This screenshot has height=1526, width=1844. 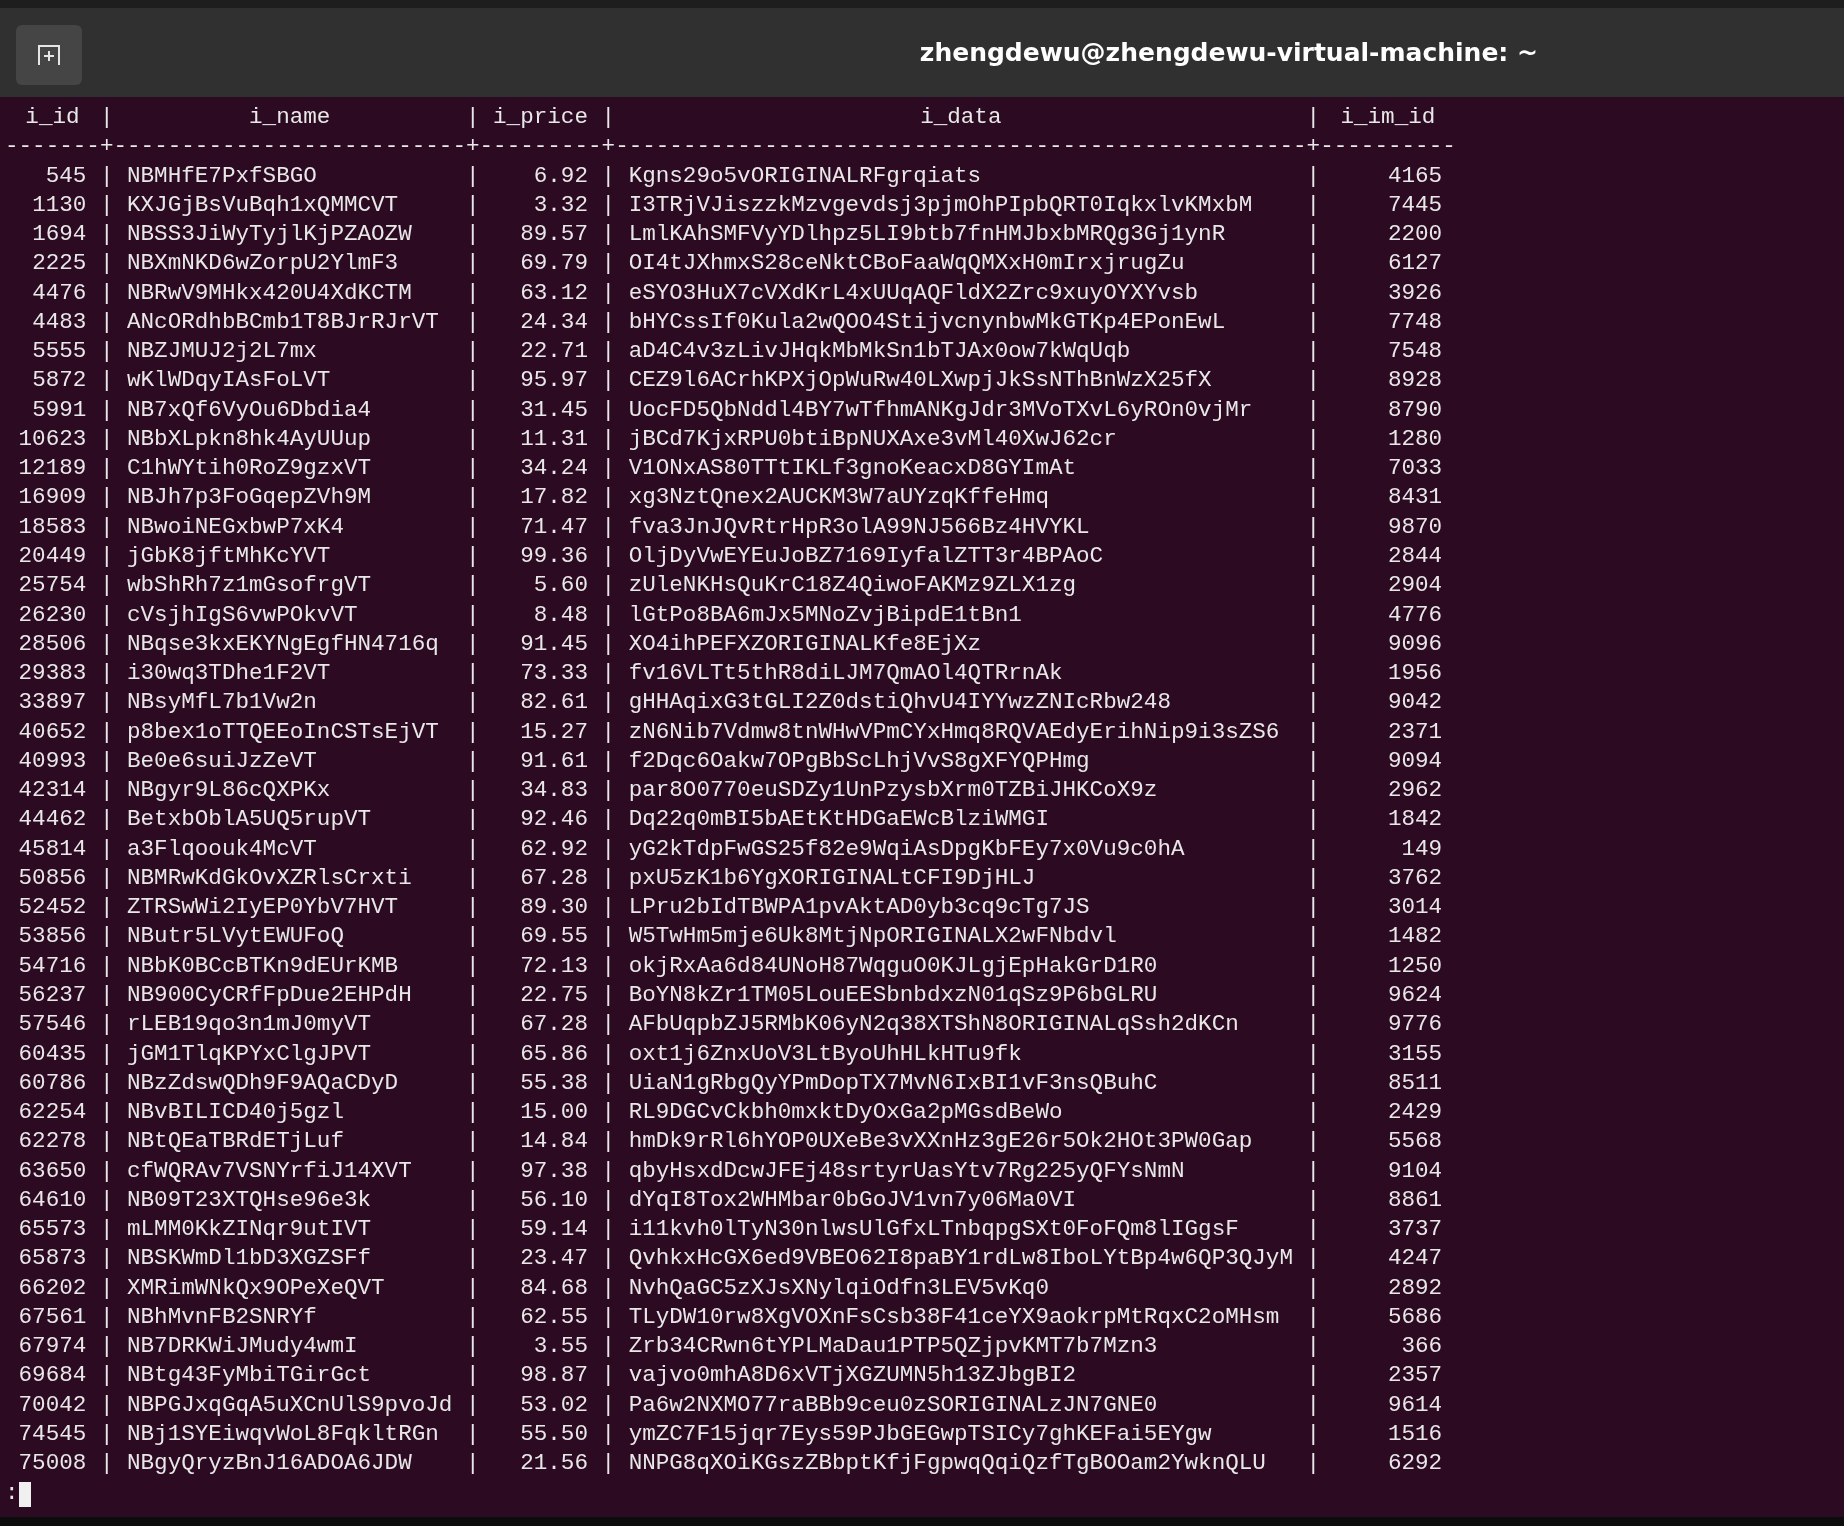 What do you see at coordinates (554, 878) in the screenshot?
I see `table-cell-text: 67.28` at bounding box center [554, 878].